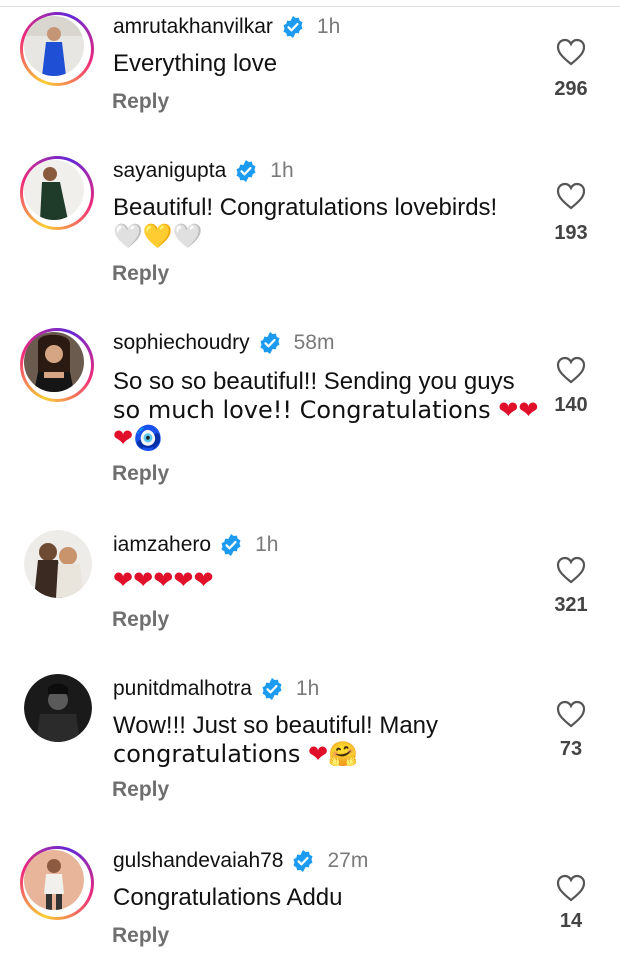 This screenshot has height=973, width=620. I want to click on comment-time: 58m, so click(314, 342).